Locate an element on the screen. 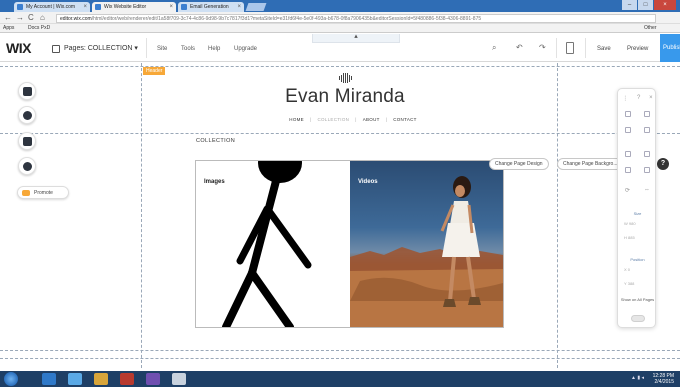 This screenshot has height=387, width=680. duplicate-icon is located at coordinates (627, 130).